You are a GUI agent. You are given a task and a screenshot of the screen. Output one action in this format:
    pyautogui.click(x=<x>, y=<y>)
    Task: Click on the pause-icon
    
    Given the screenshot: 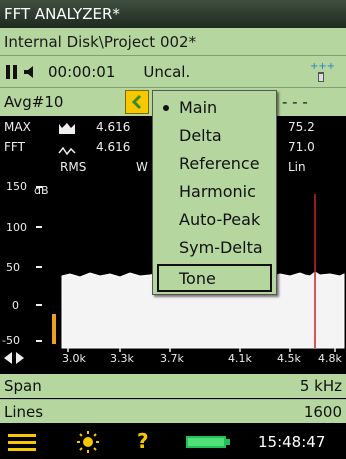 What is the action you would take?
    pyautogui.click(x=12, y=72)
    